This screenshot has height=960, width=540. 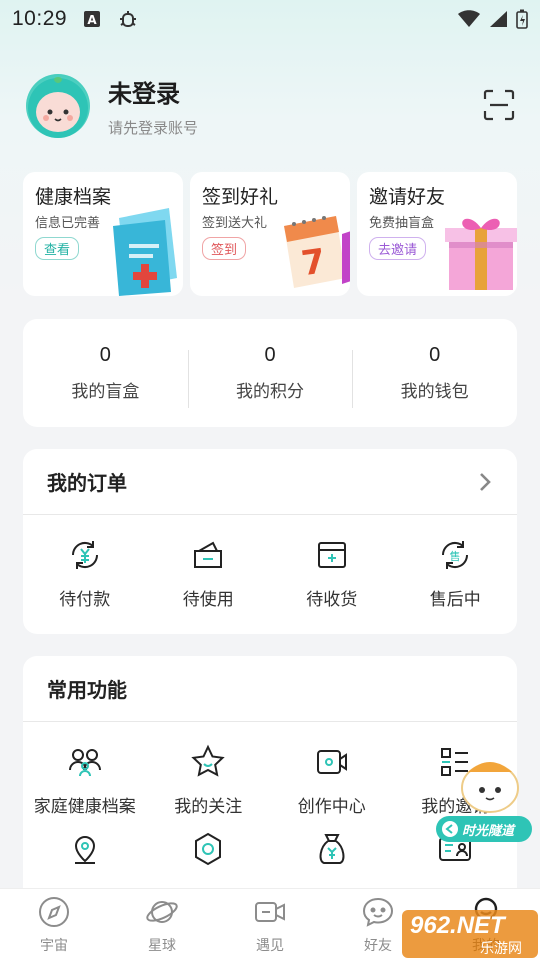 What do you see at coordinates (332, 849) in the screenshot?
I see `money-bag-icon` at bounding box center [332, 849].